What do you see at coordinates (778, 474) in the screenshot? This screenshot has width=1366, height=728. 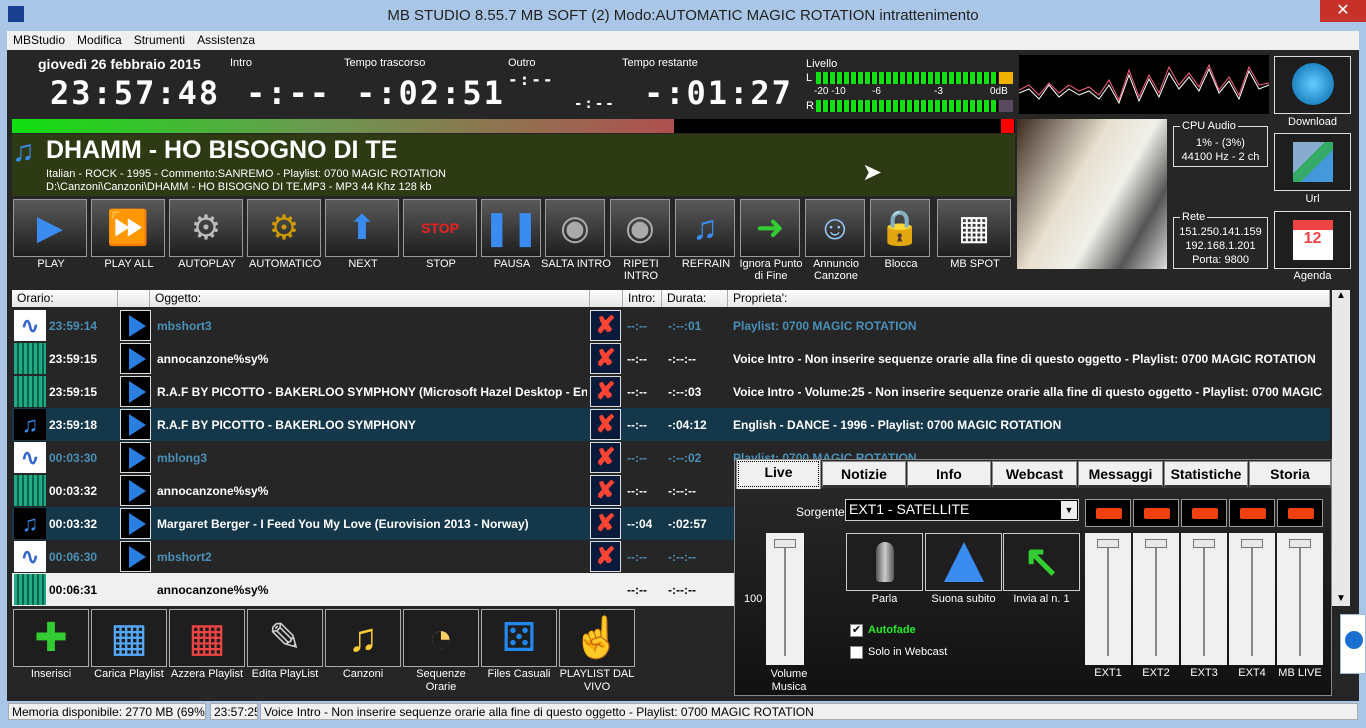 I see `tab-live: Live` at bounding box center [778, 474].